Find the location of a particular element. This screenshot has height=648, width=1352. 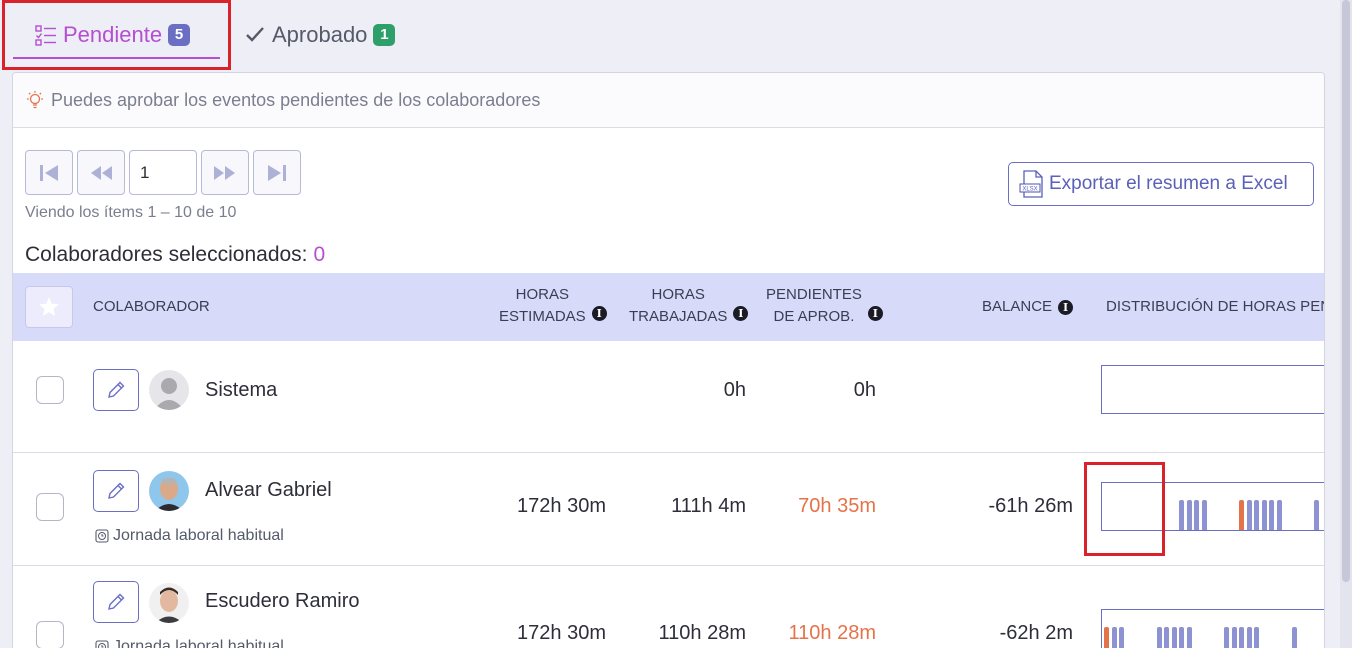

export-excel-button: XLSX Exportar el resumen a Excel is located at coordinates (1161, 184).